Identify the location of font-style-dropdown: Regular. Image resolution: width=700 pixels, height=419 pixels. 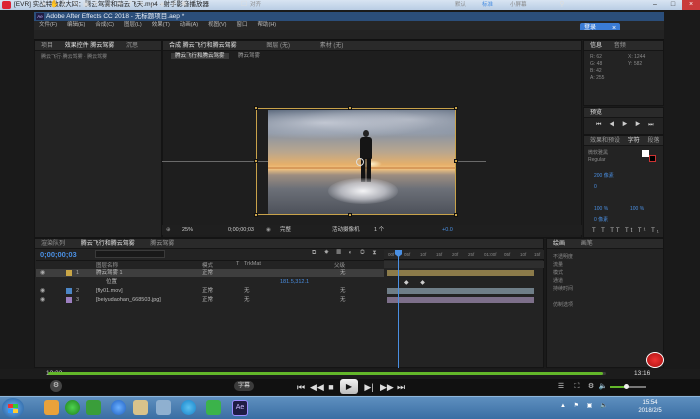
(597, 160).